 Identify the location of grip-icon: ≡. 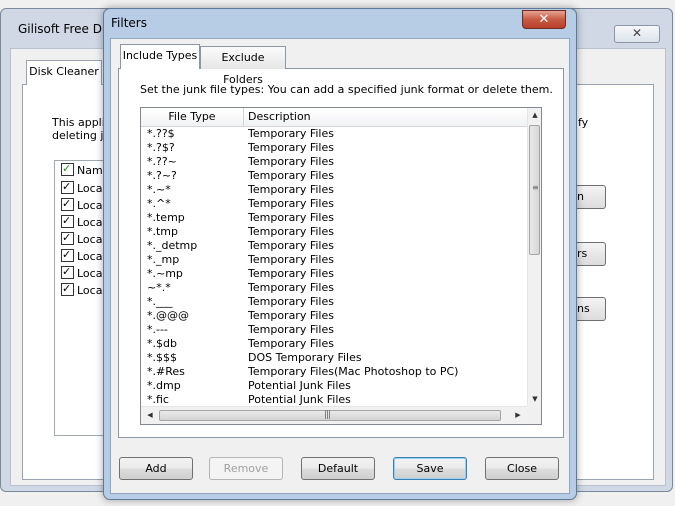
(535, 187).